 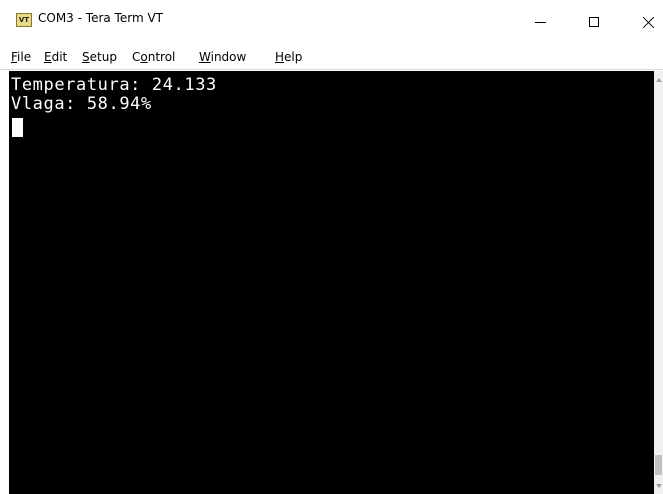 What do you see at coordinates (648, 22) in the screenshot?
I see `close-icon` at bounding box center [648, 22].